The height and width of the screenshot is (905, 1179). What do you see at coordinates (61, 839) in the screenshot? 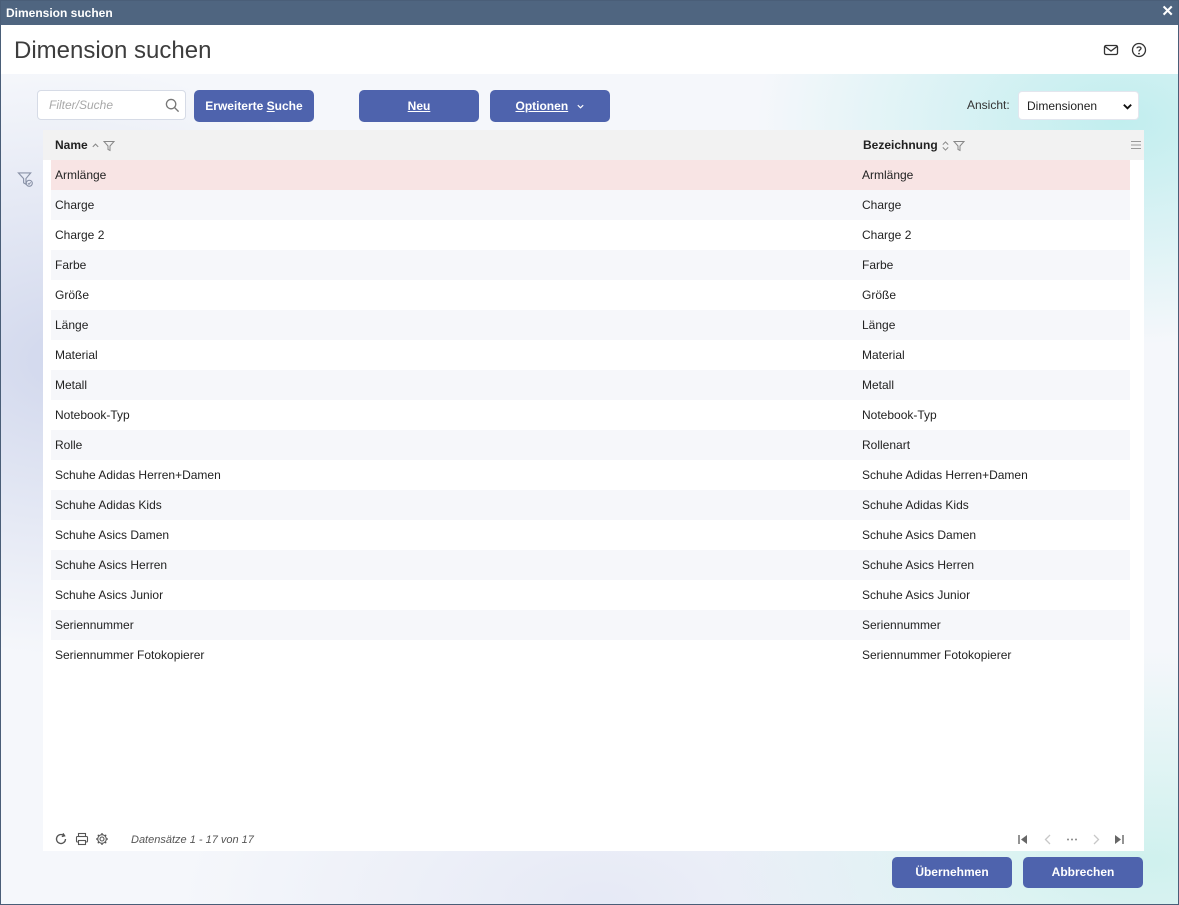
I see `refresh-icon` at bounding box center [61, 839].